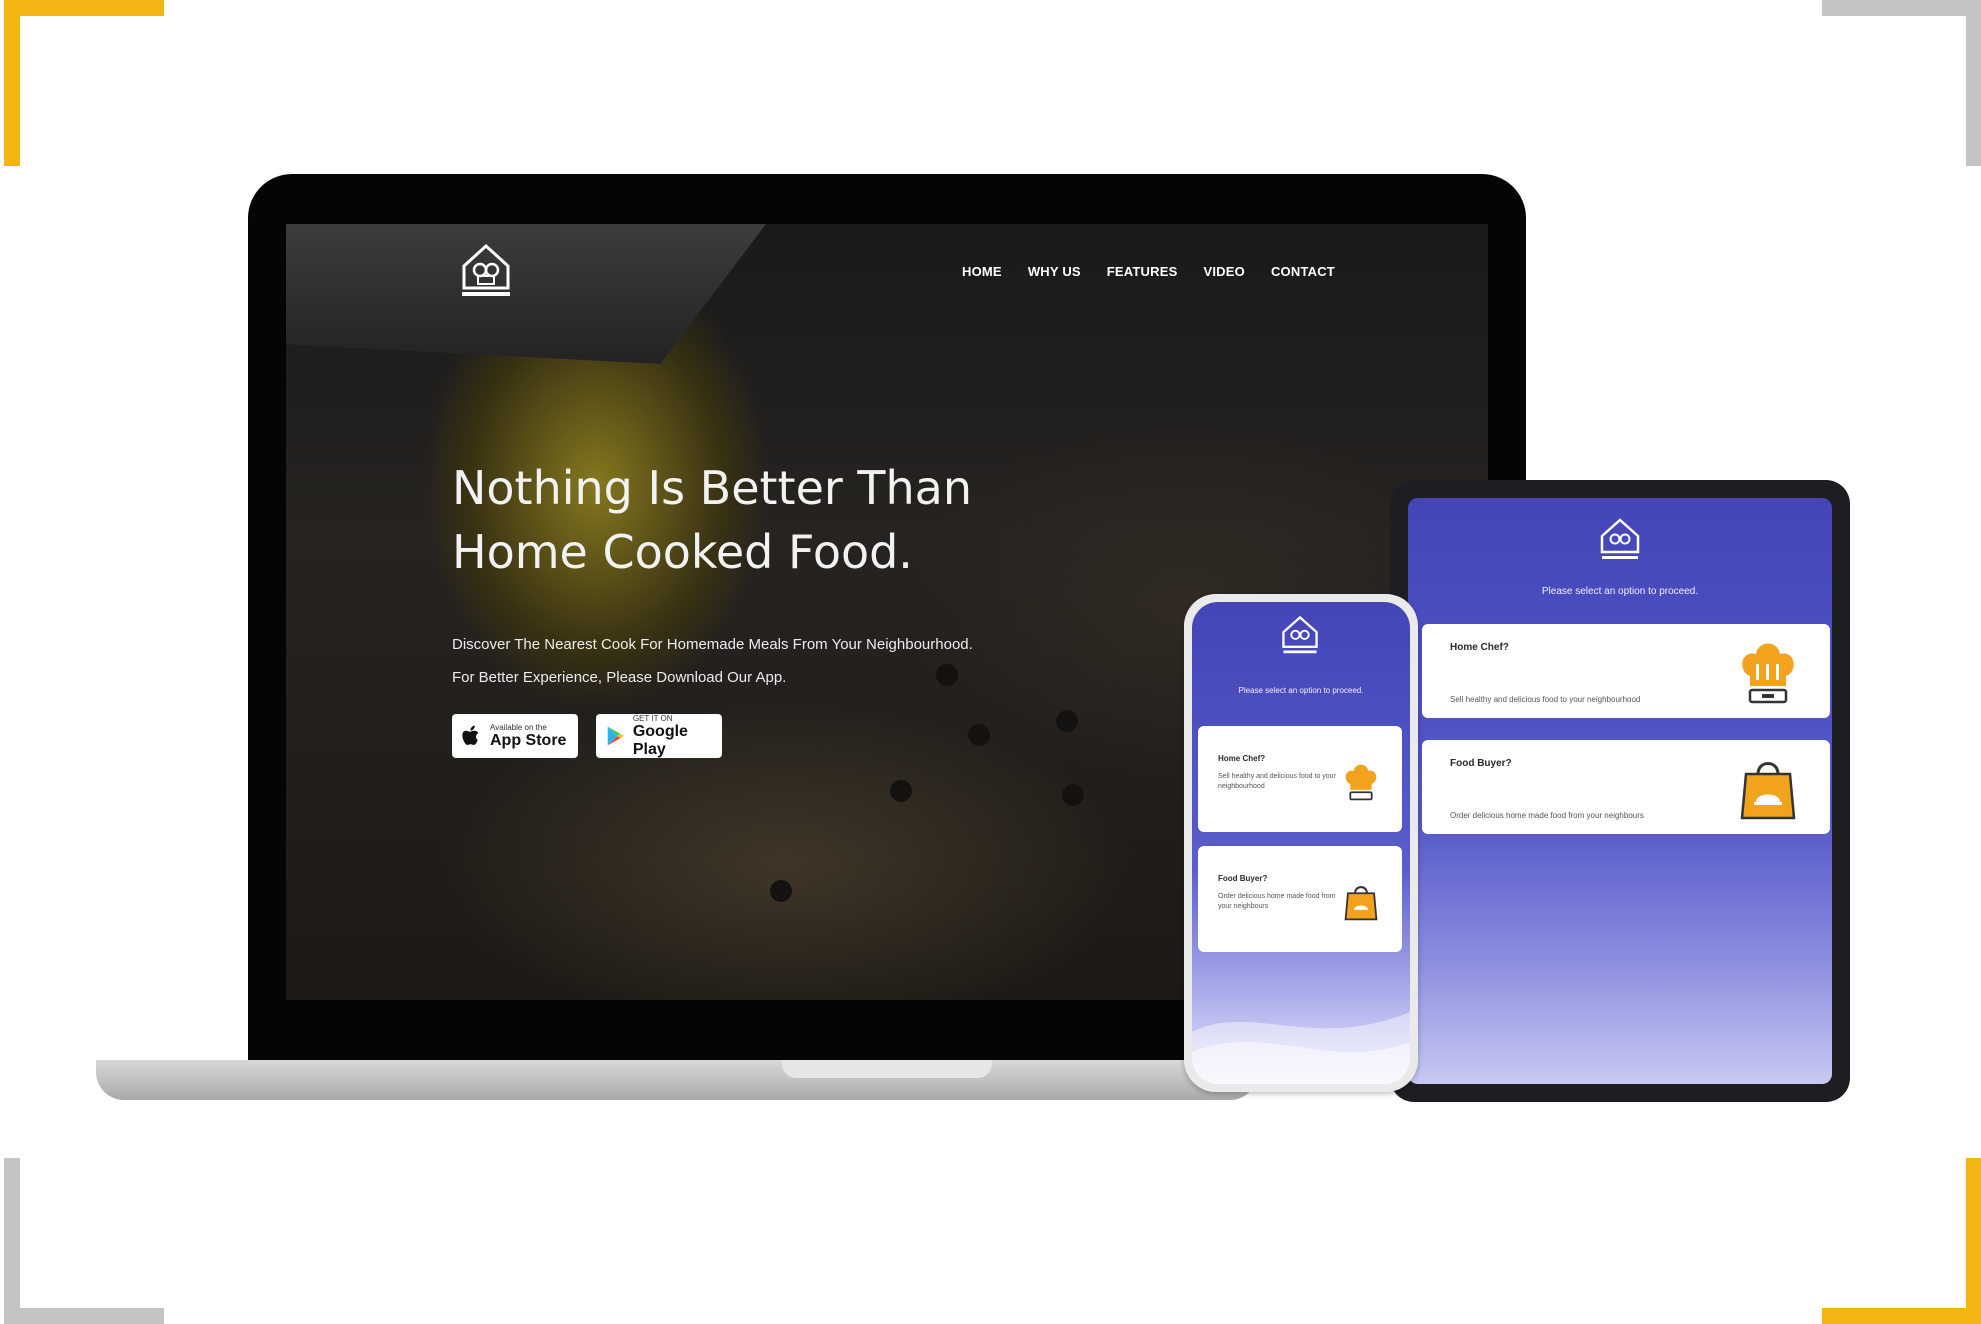 This screenshot has width=1981, height=1324. I want to click on app-store-button: Available on the App Store, so click(515, 736).